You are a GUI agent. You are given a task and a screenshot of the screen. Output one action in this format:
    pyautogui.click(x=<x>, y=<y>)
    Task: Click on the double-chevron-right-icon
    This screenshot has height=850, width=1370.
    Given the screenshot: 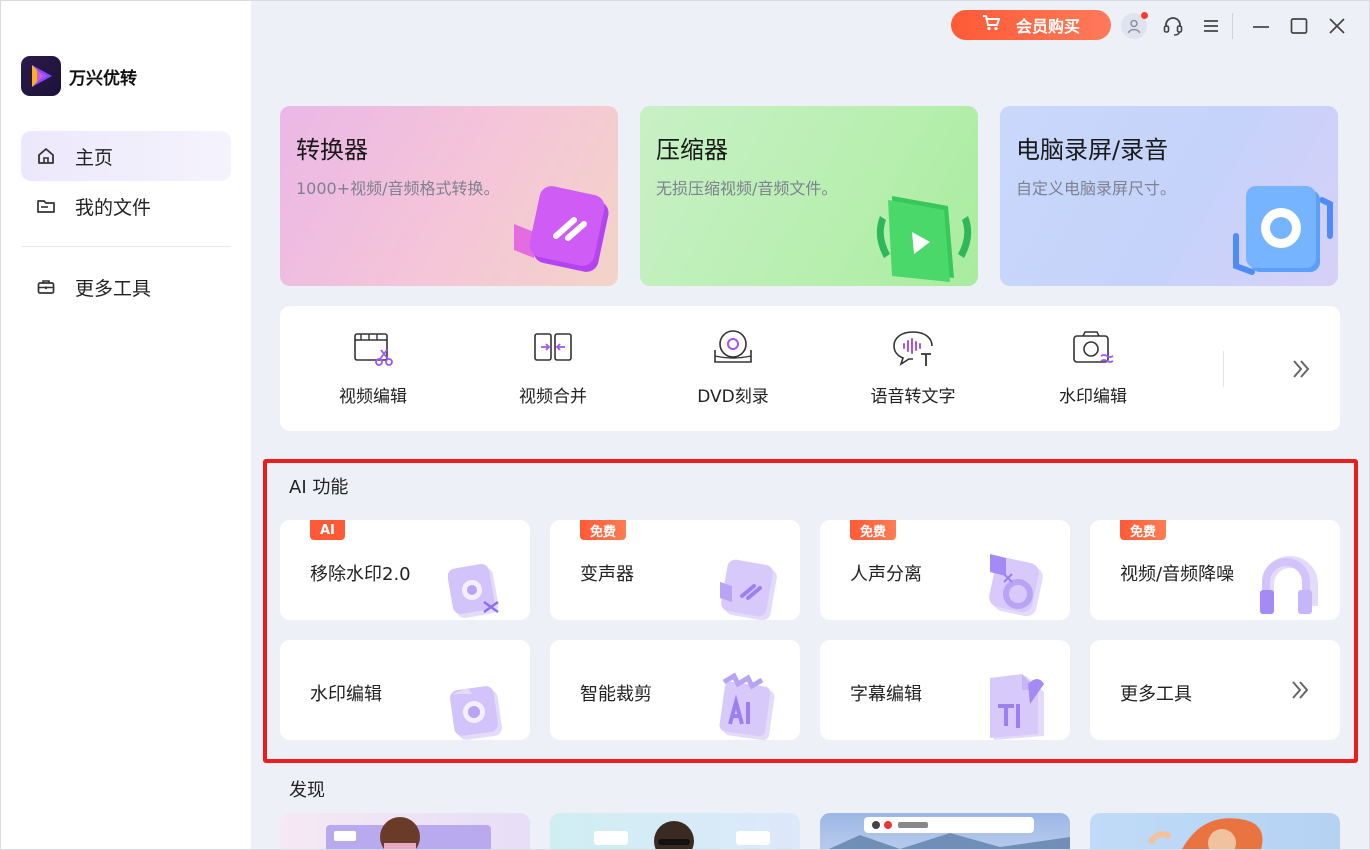 What is the action you would take?
    pyautogui.click(x=1301, y=369)
    